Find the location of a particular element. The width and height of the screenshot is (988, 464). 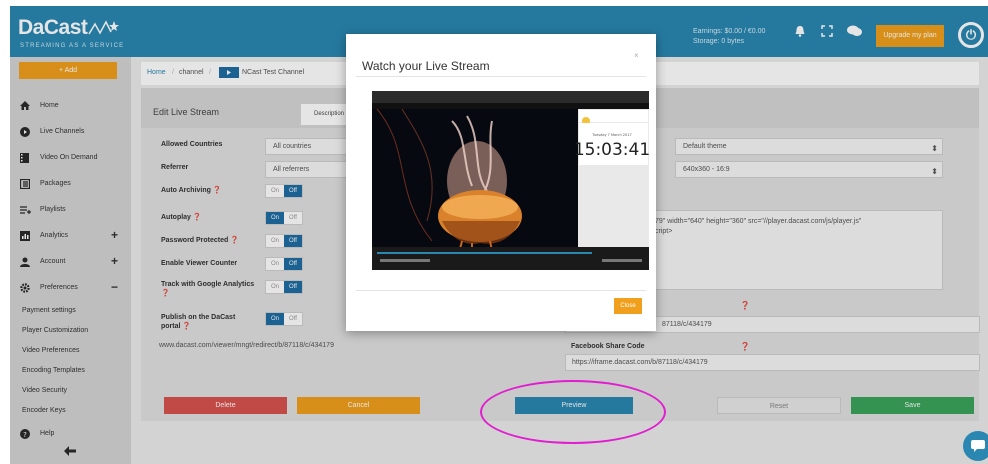

video-frame: Tuesday 7 March 2017 15:03:41 is located at coordinates (510, 180).